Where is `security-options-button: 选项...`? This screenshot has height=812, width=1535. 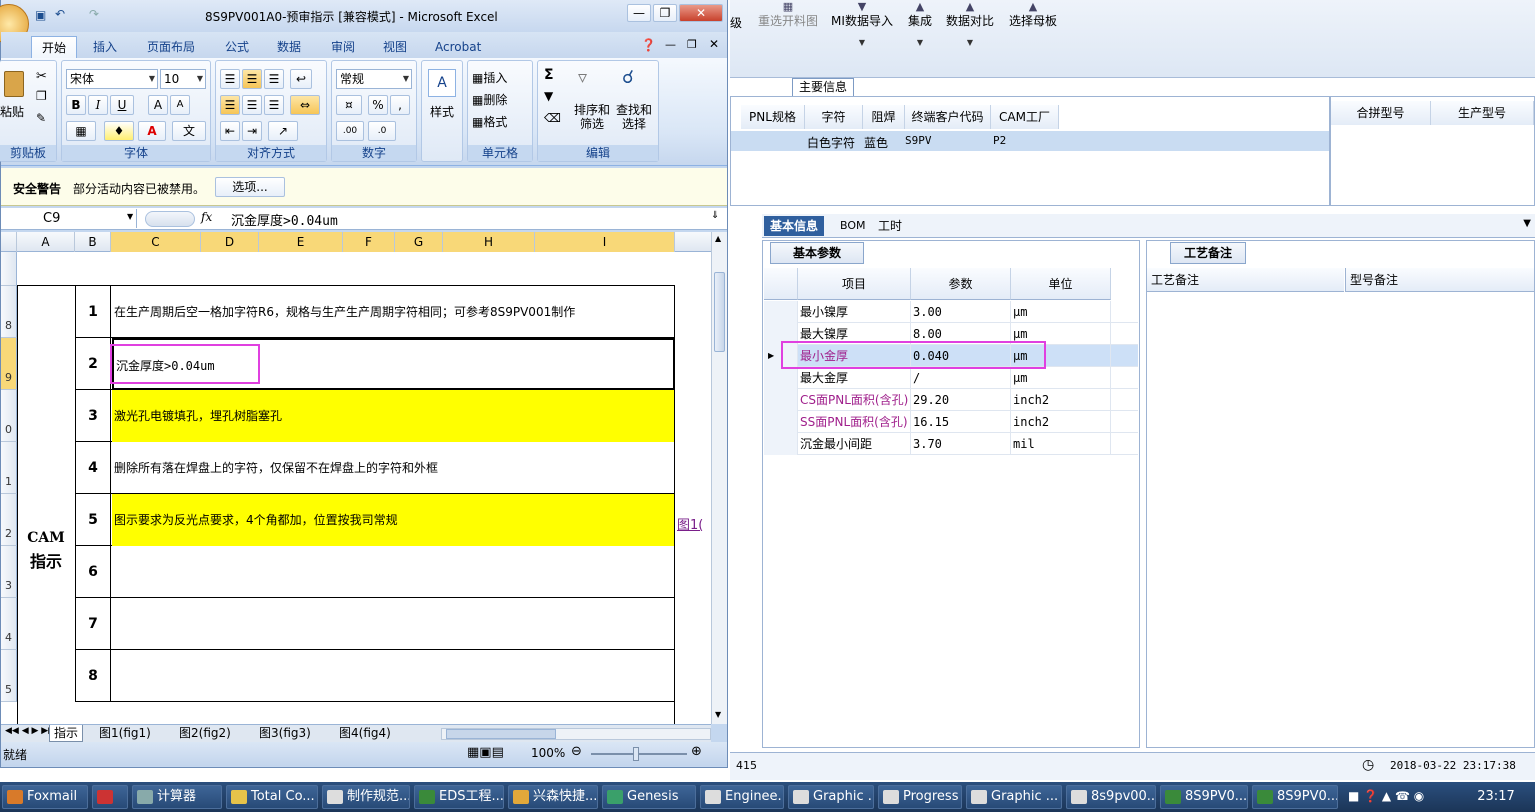
security-options-button: 选项... is located at coordinates (250, 187).